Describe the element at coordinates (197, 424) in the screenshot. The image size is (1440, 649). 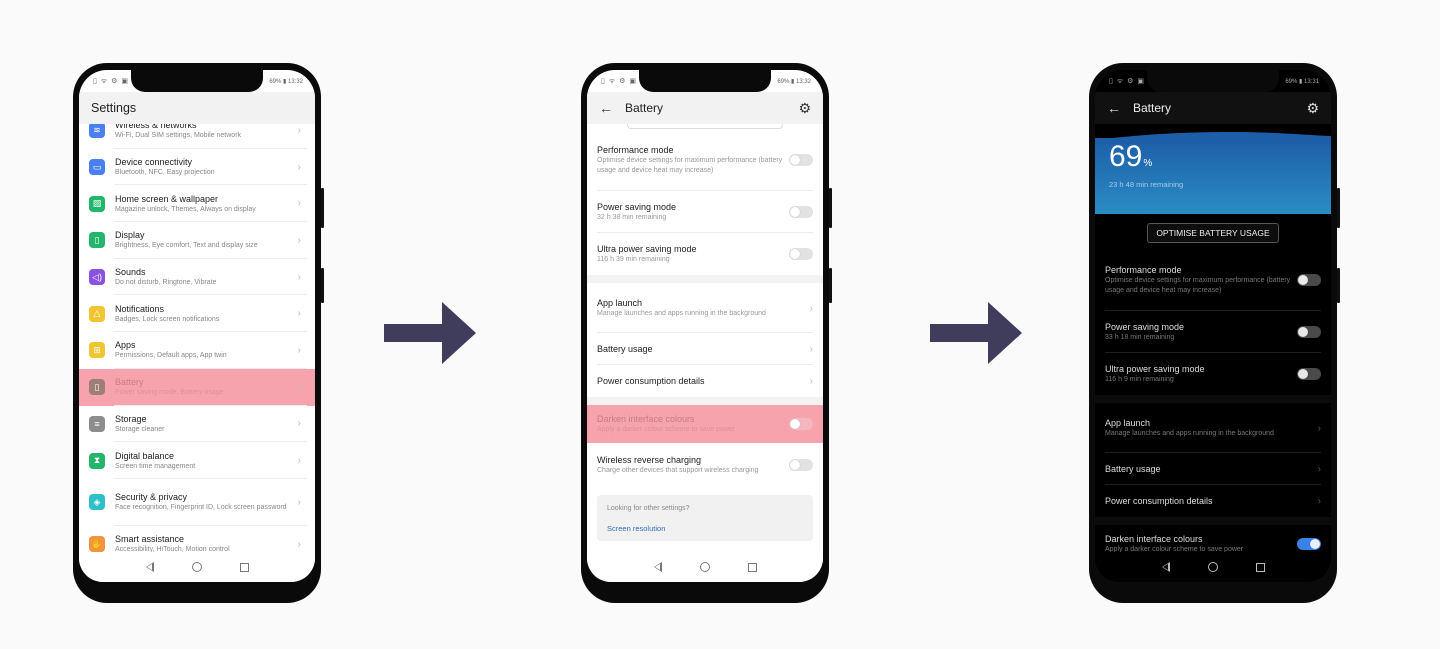
I see `settings-item: ≡ Storage Storage cleaner ›` at that location.